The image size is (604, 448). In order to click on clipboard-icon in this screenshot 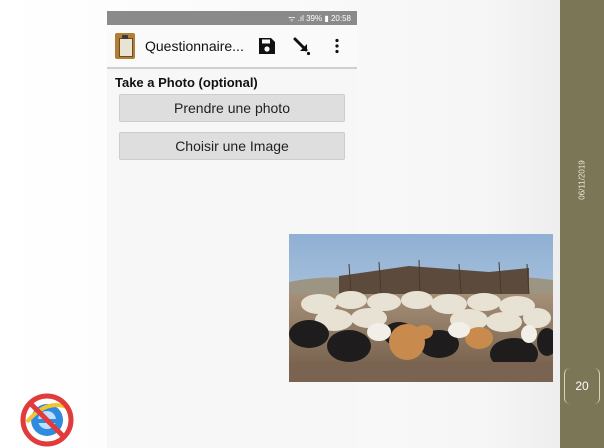, I will do `click(125, 46)`.